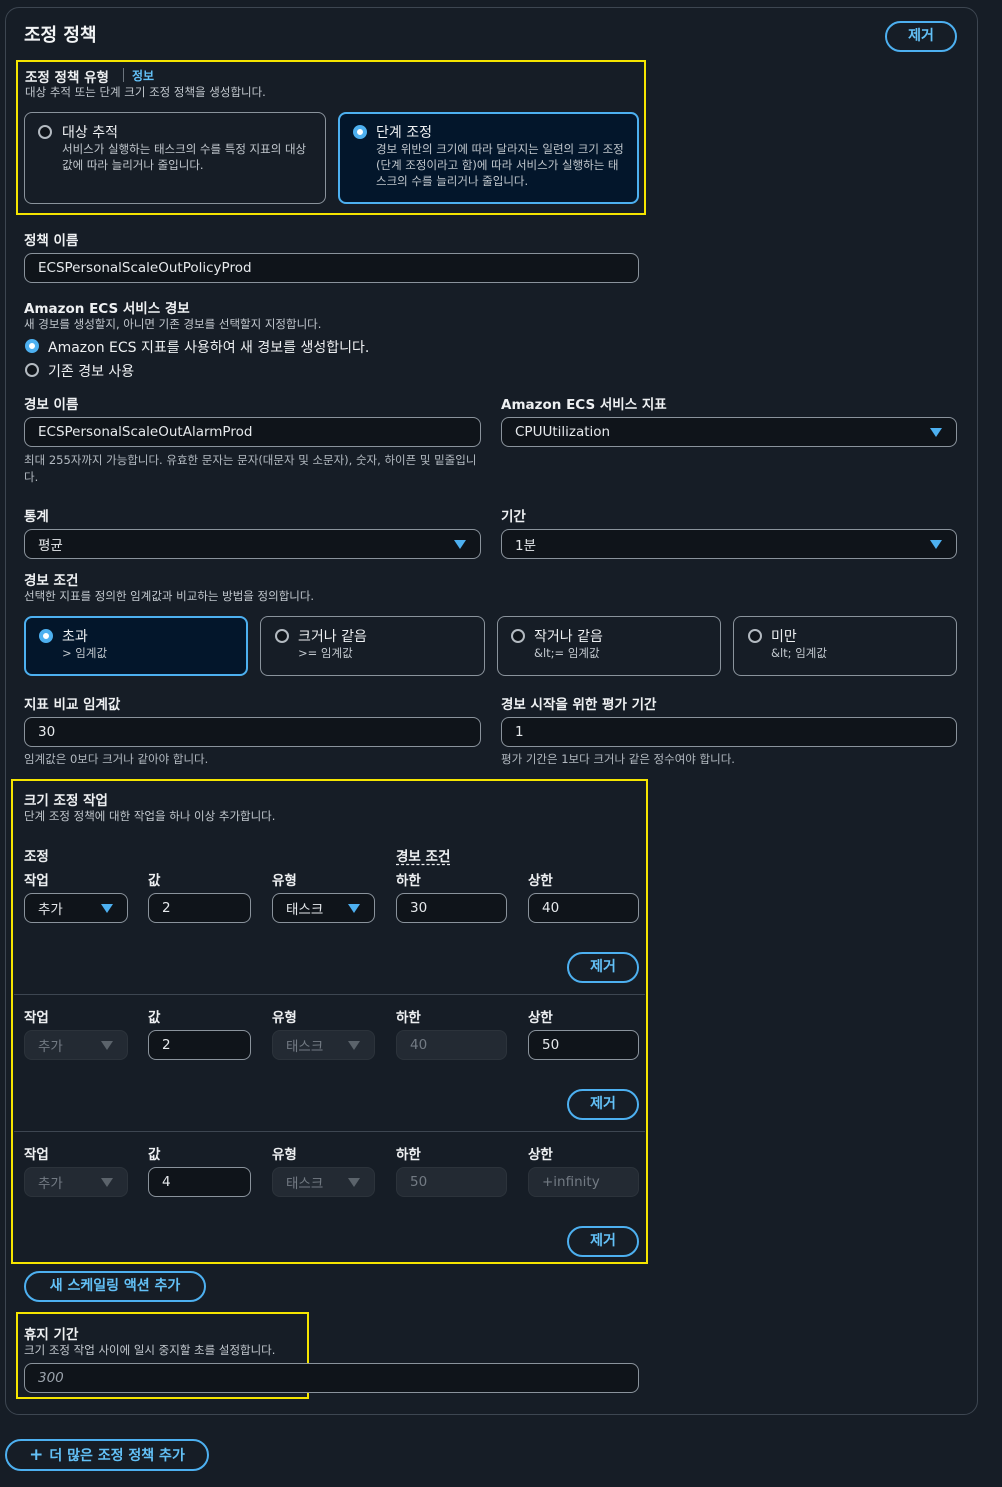 Image resolution: width=1002 pixels, height=1487 pixels. Describe the element at coordinates (252, 432) in the screenshot. I see `alarm-name-input: ECSPersonalScaleOutAlarmProd` at that location.